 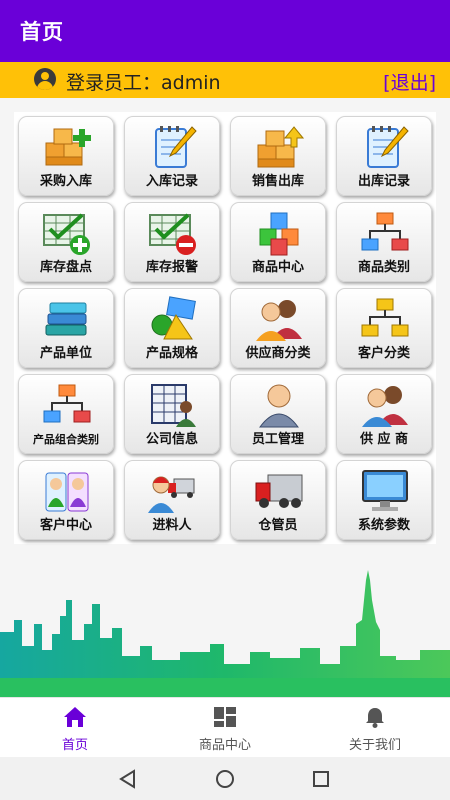 I want to click on bottom-navigation: 首页 商品中心 关于我们, so click(x=225, y=727).